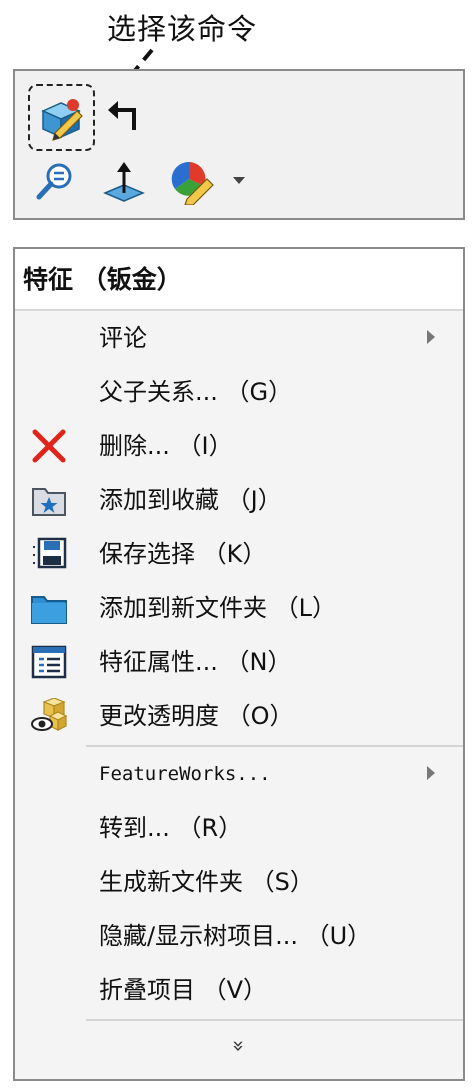 The width and height of the screenshot is (473, 1092). I want to click on normal-to-button, so click(124, 182).